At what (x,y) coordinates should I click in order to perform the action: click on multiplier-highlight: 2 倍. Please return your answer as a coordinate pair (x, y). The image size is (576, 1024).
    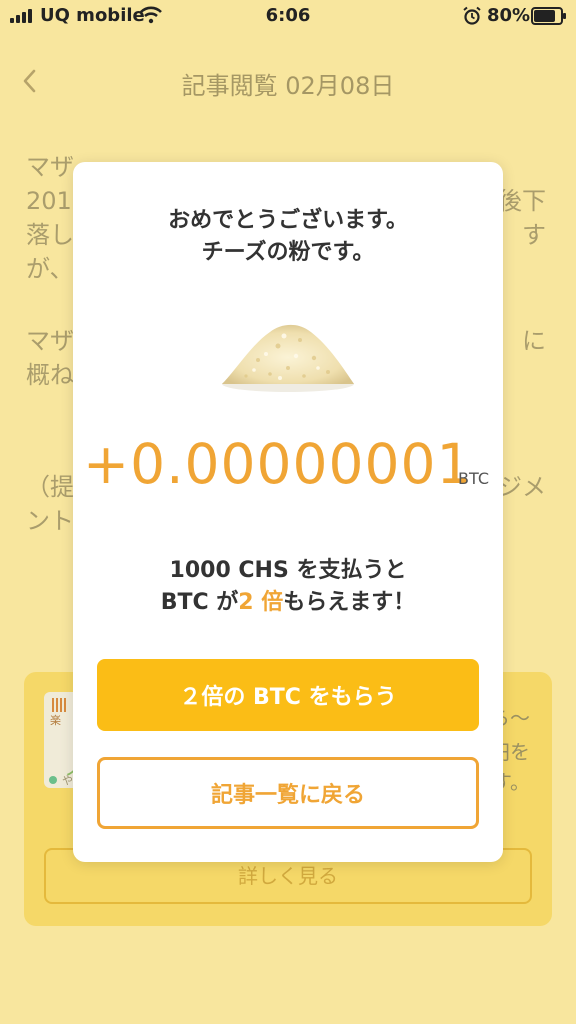
    Looking at the image, I should click on (261, 602).